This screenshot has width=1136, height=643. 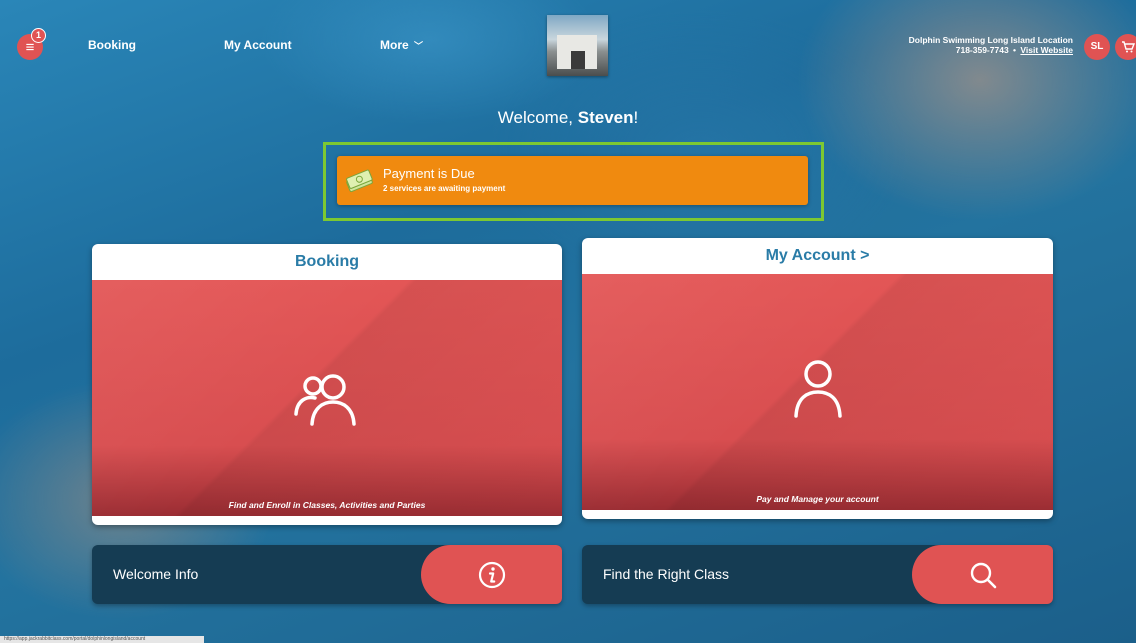 I want to click on users-icon, so click(x=325, y=400).